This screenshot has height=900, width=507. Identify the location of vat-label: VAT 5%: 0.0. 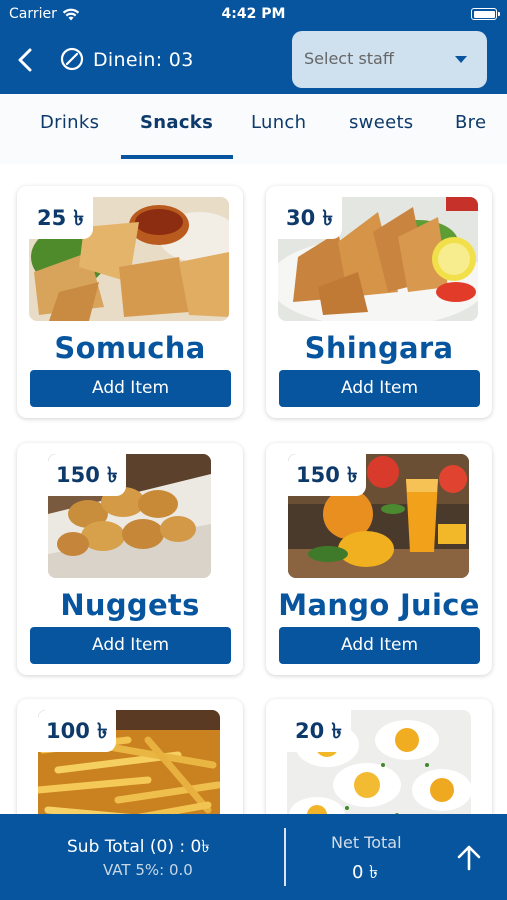
(148, 870).